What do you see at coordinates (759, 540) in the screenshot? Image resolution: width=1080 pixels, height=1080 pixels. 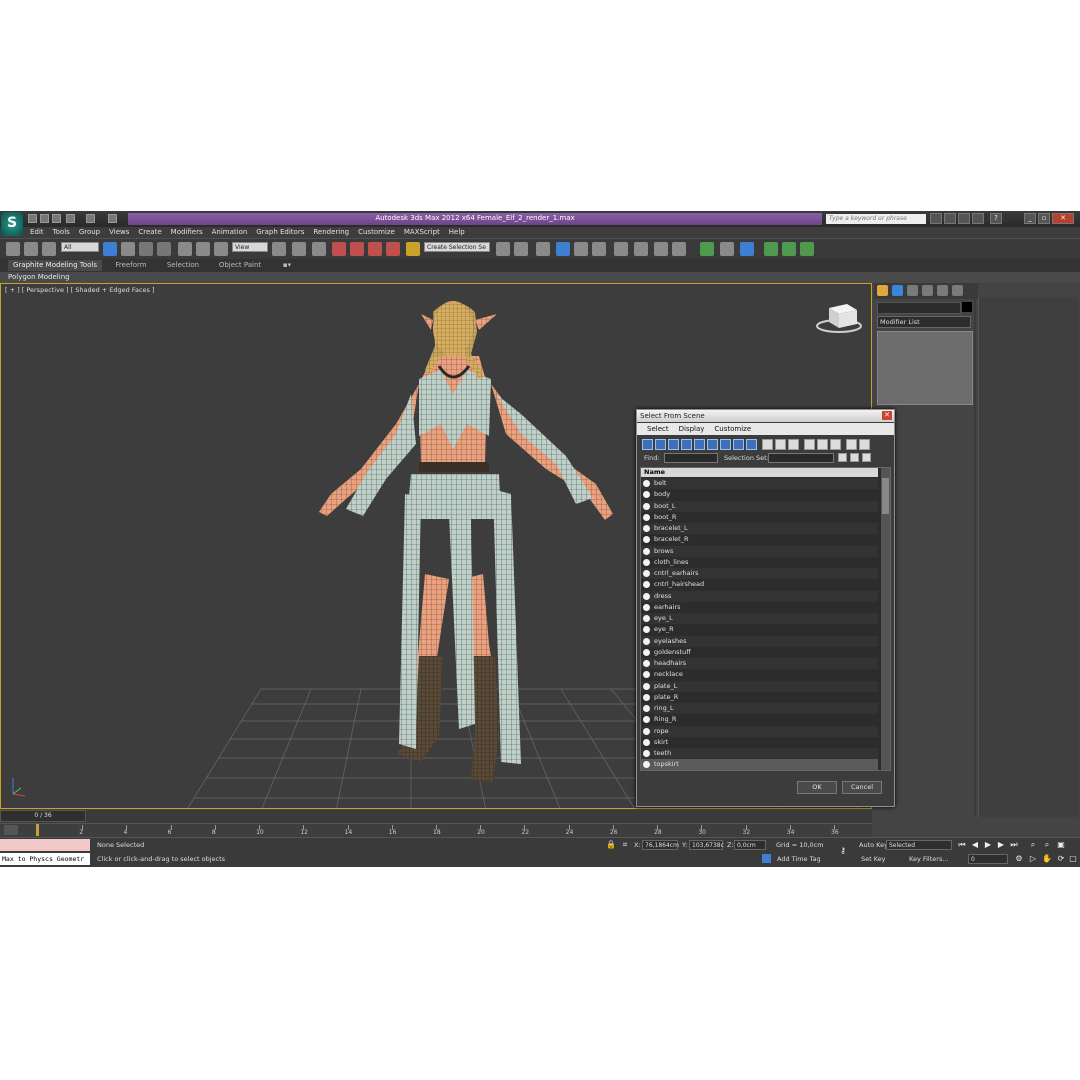 I see `list-item: bracelet_R` at bounding box center [759, 540].